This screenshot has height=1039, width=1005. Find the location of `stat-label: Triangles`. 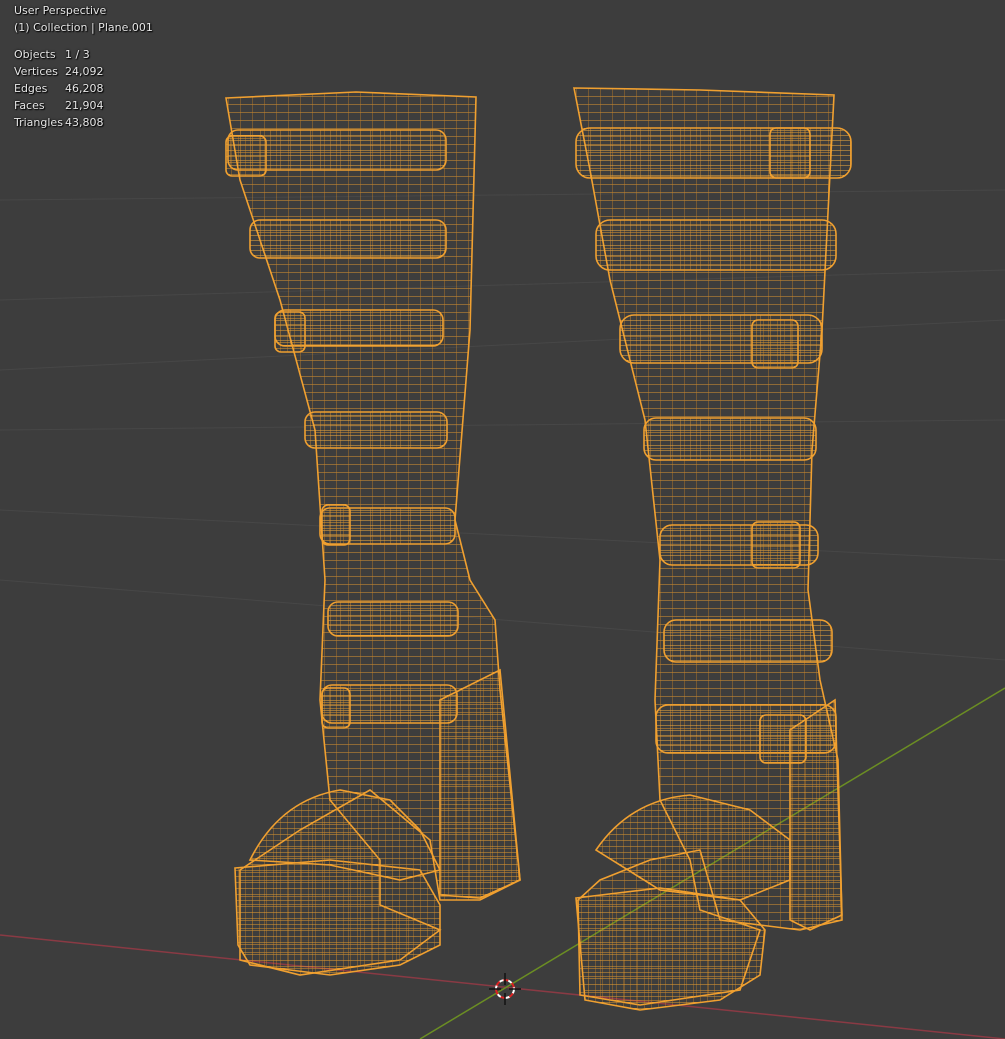

stat-label: Triangles is located at coordinates (38, 122).